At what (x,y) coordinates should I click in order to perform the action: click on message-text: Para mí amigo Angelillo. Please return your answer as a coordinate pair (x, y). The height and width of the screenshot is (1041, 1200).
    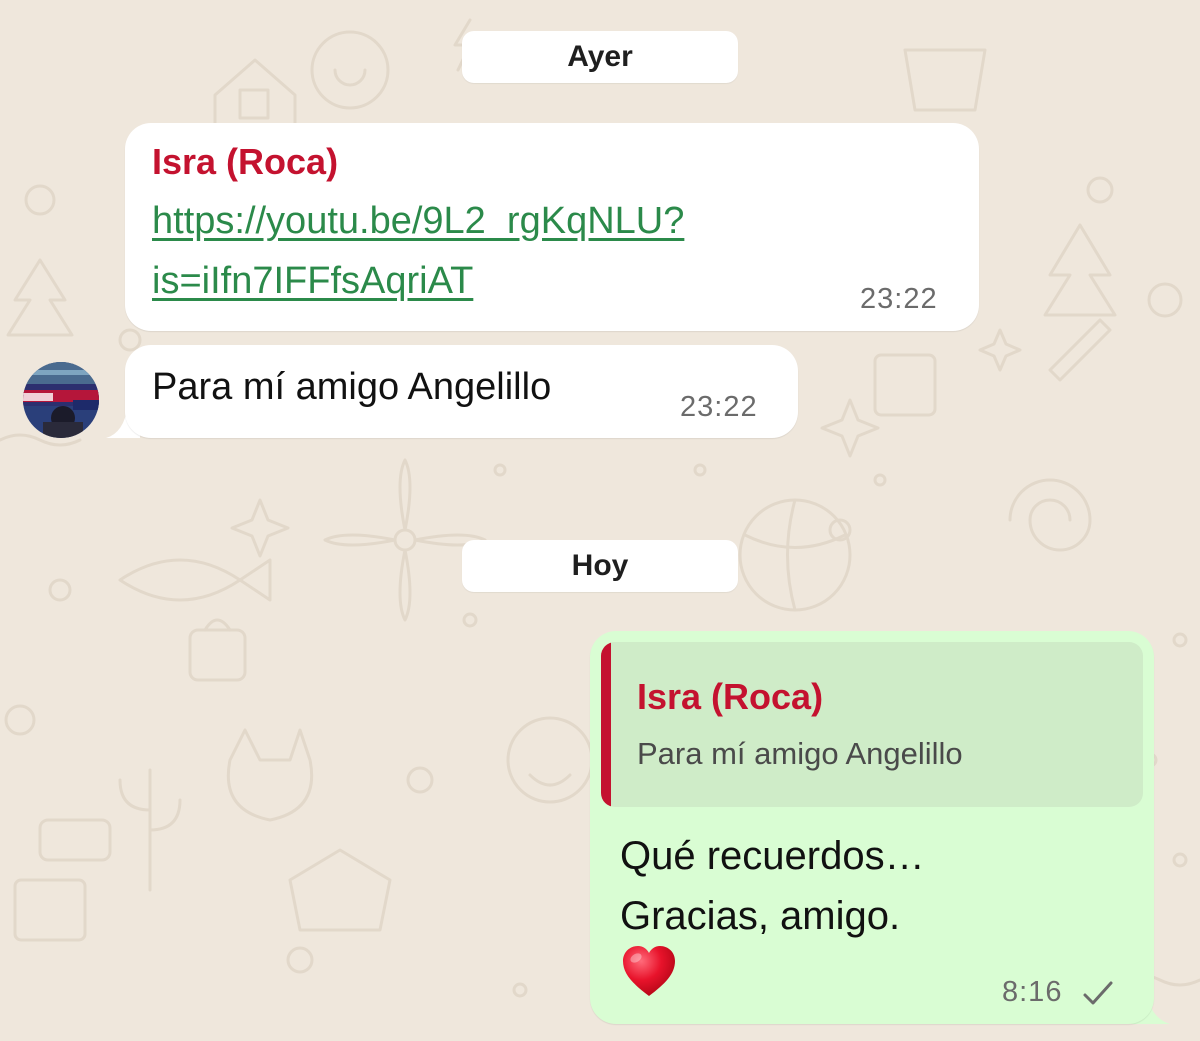
    Looking at the image, I should click on (352, 387).